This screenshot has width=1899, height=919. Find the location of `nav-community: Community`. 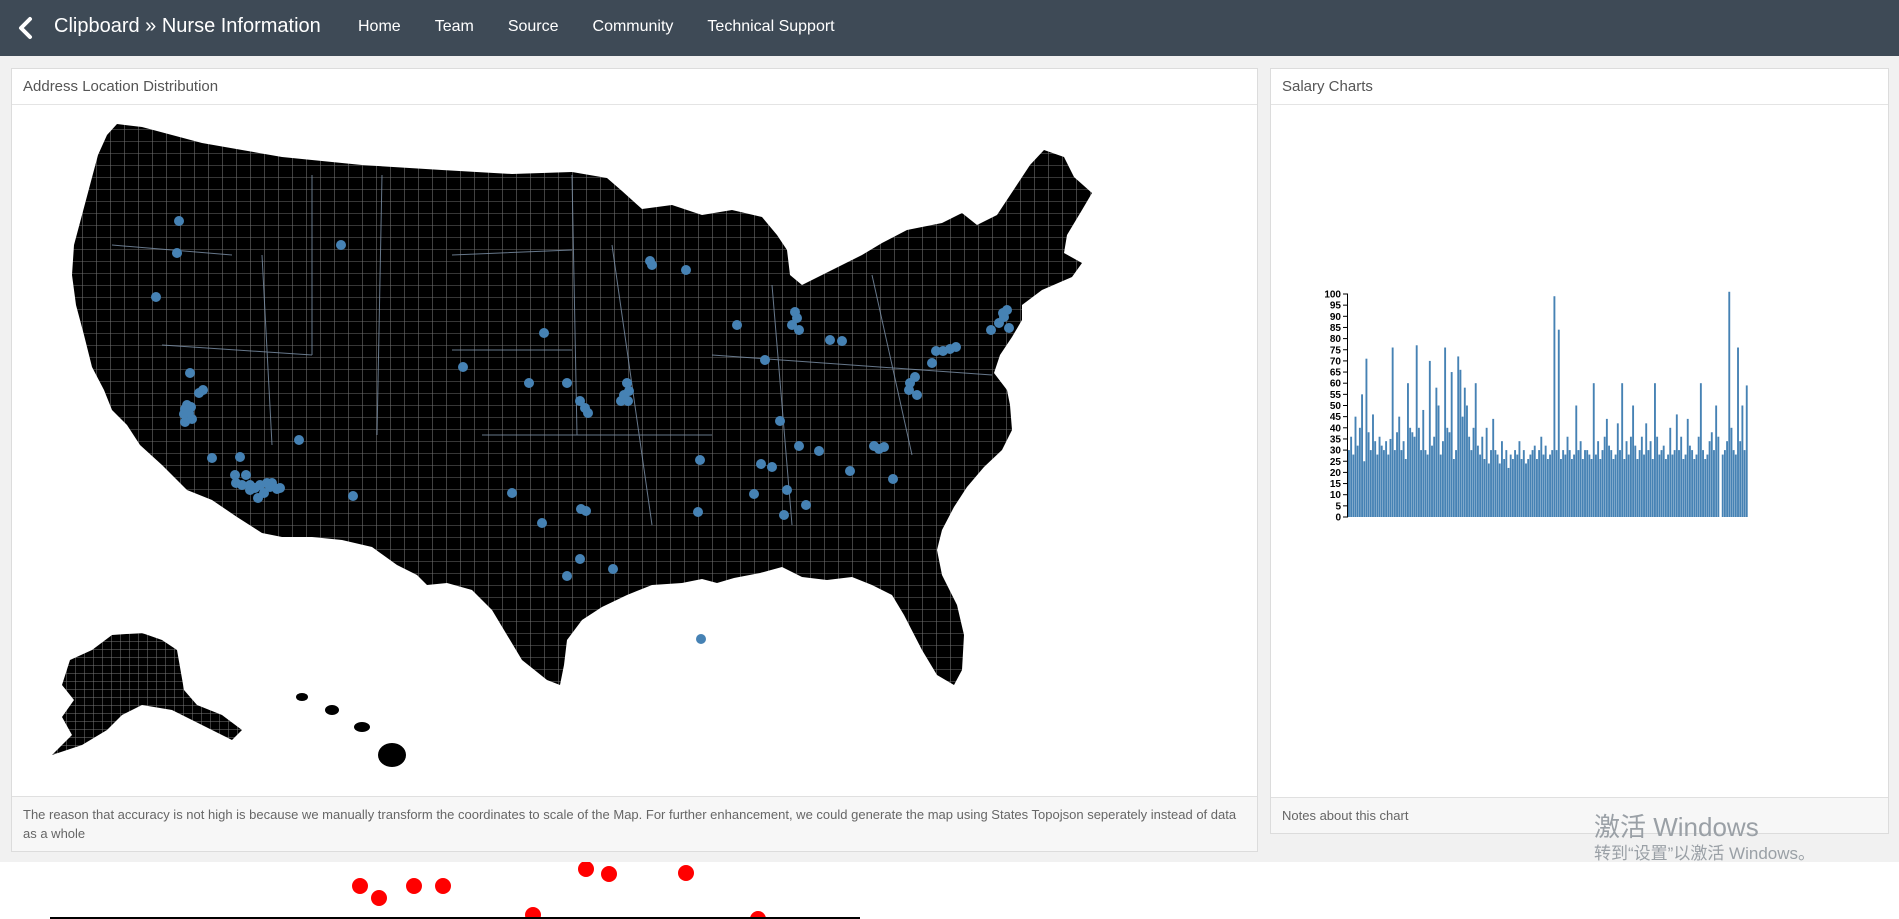

nav-community: Community is located at coordinates (633, 27).